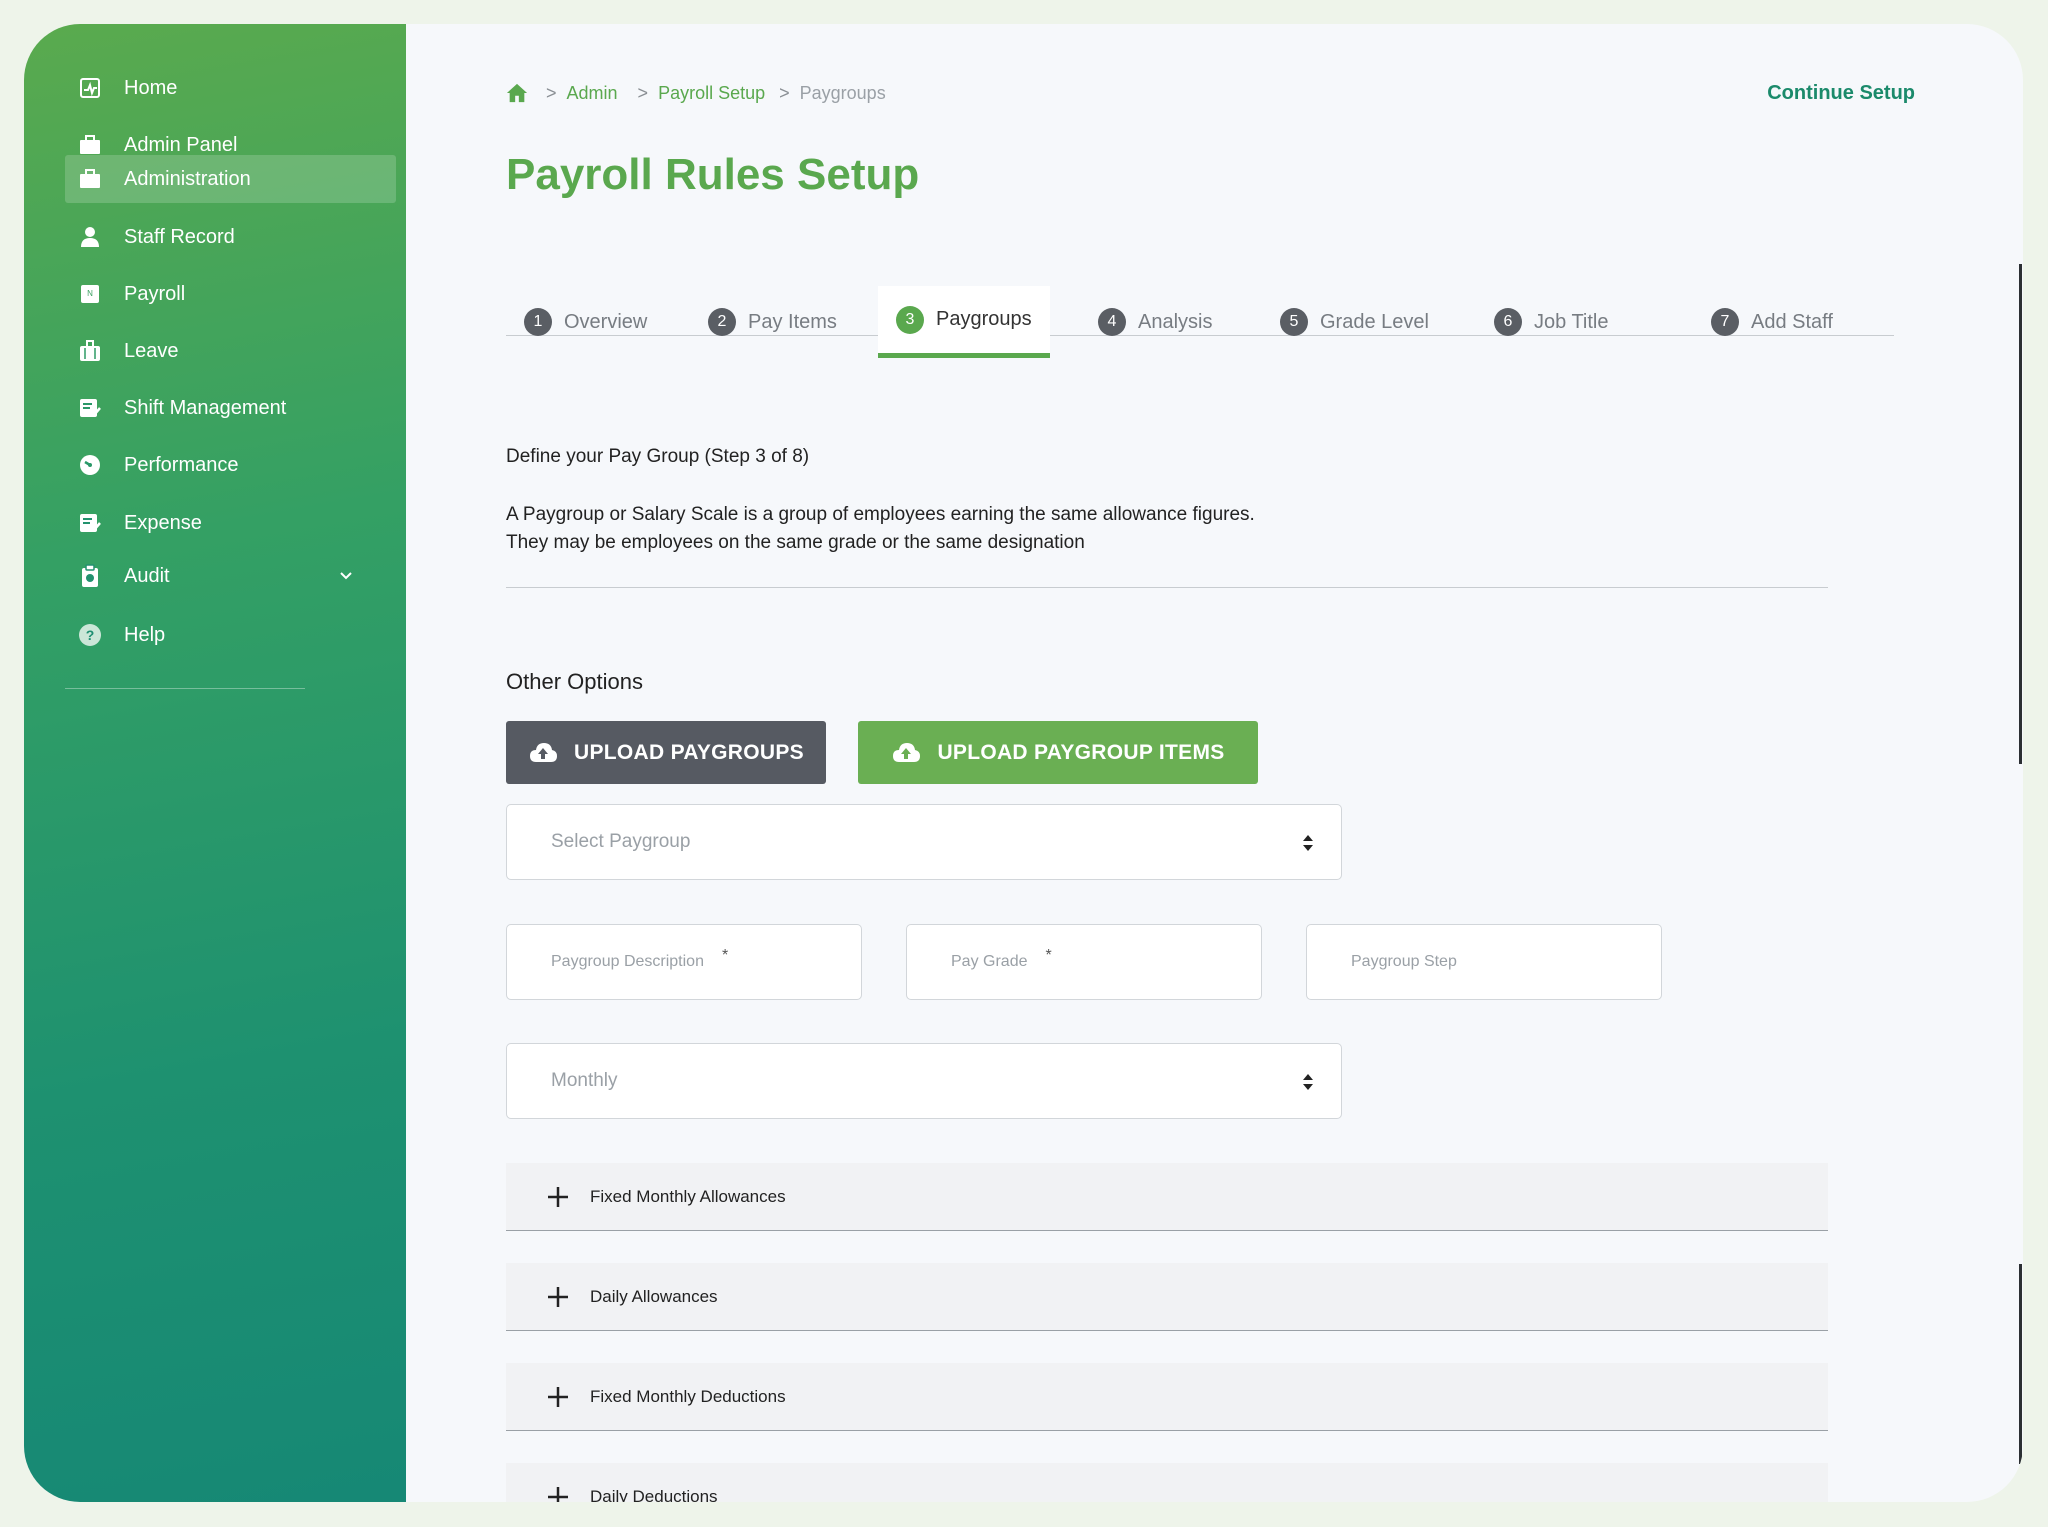 Image resolution: width=2048 pixels, height=1527 pixels. Describe the element at coordinates (924, 842) in the screenshot. I see `select-paygroup-dropdown: Select Paygroup` at that location.